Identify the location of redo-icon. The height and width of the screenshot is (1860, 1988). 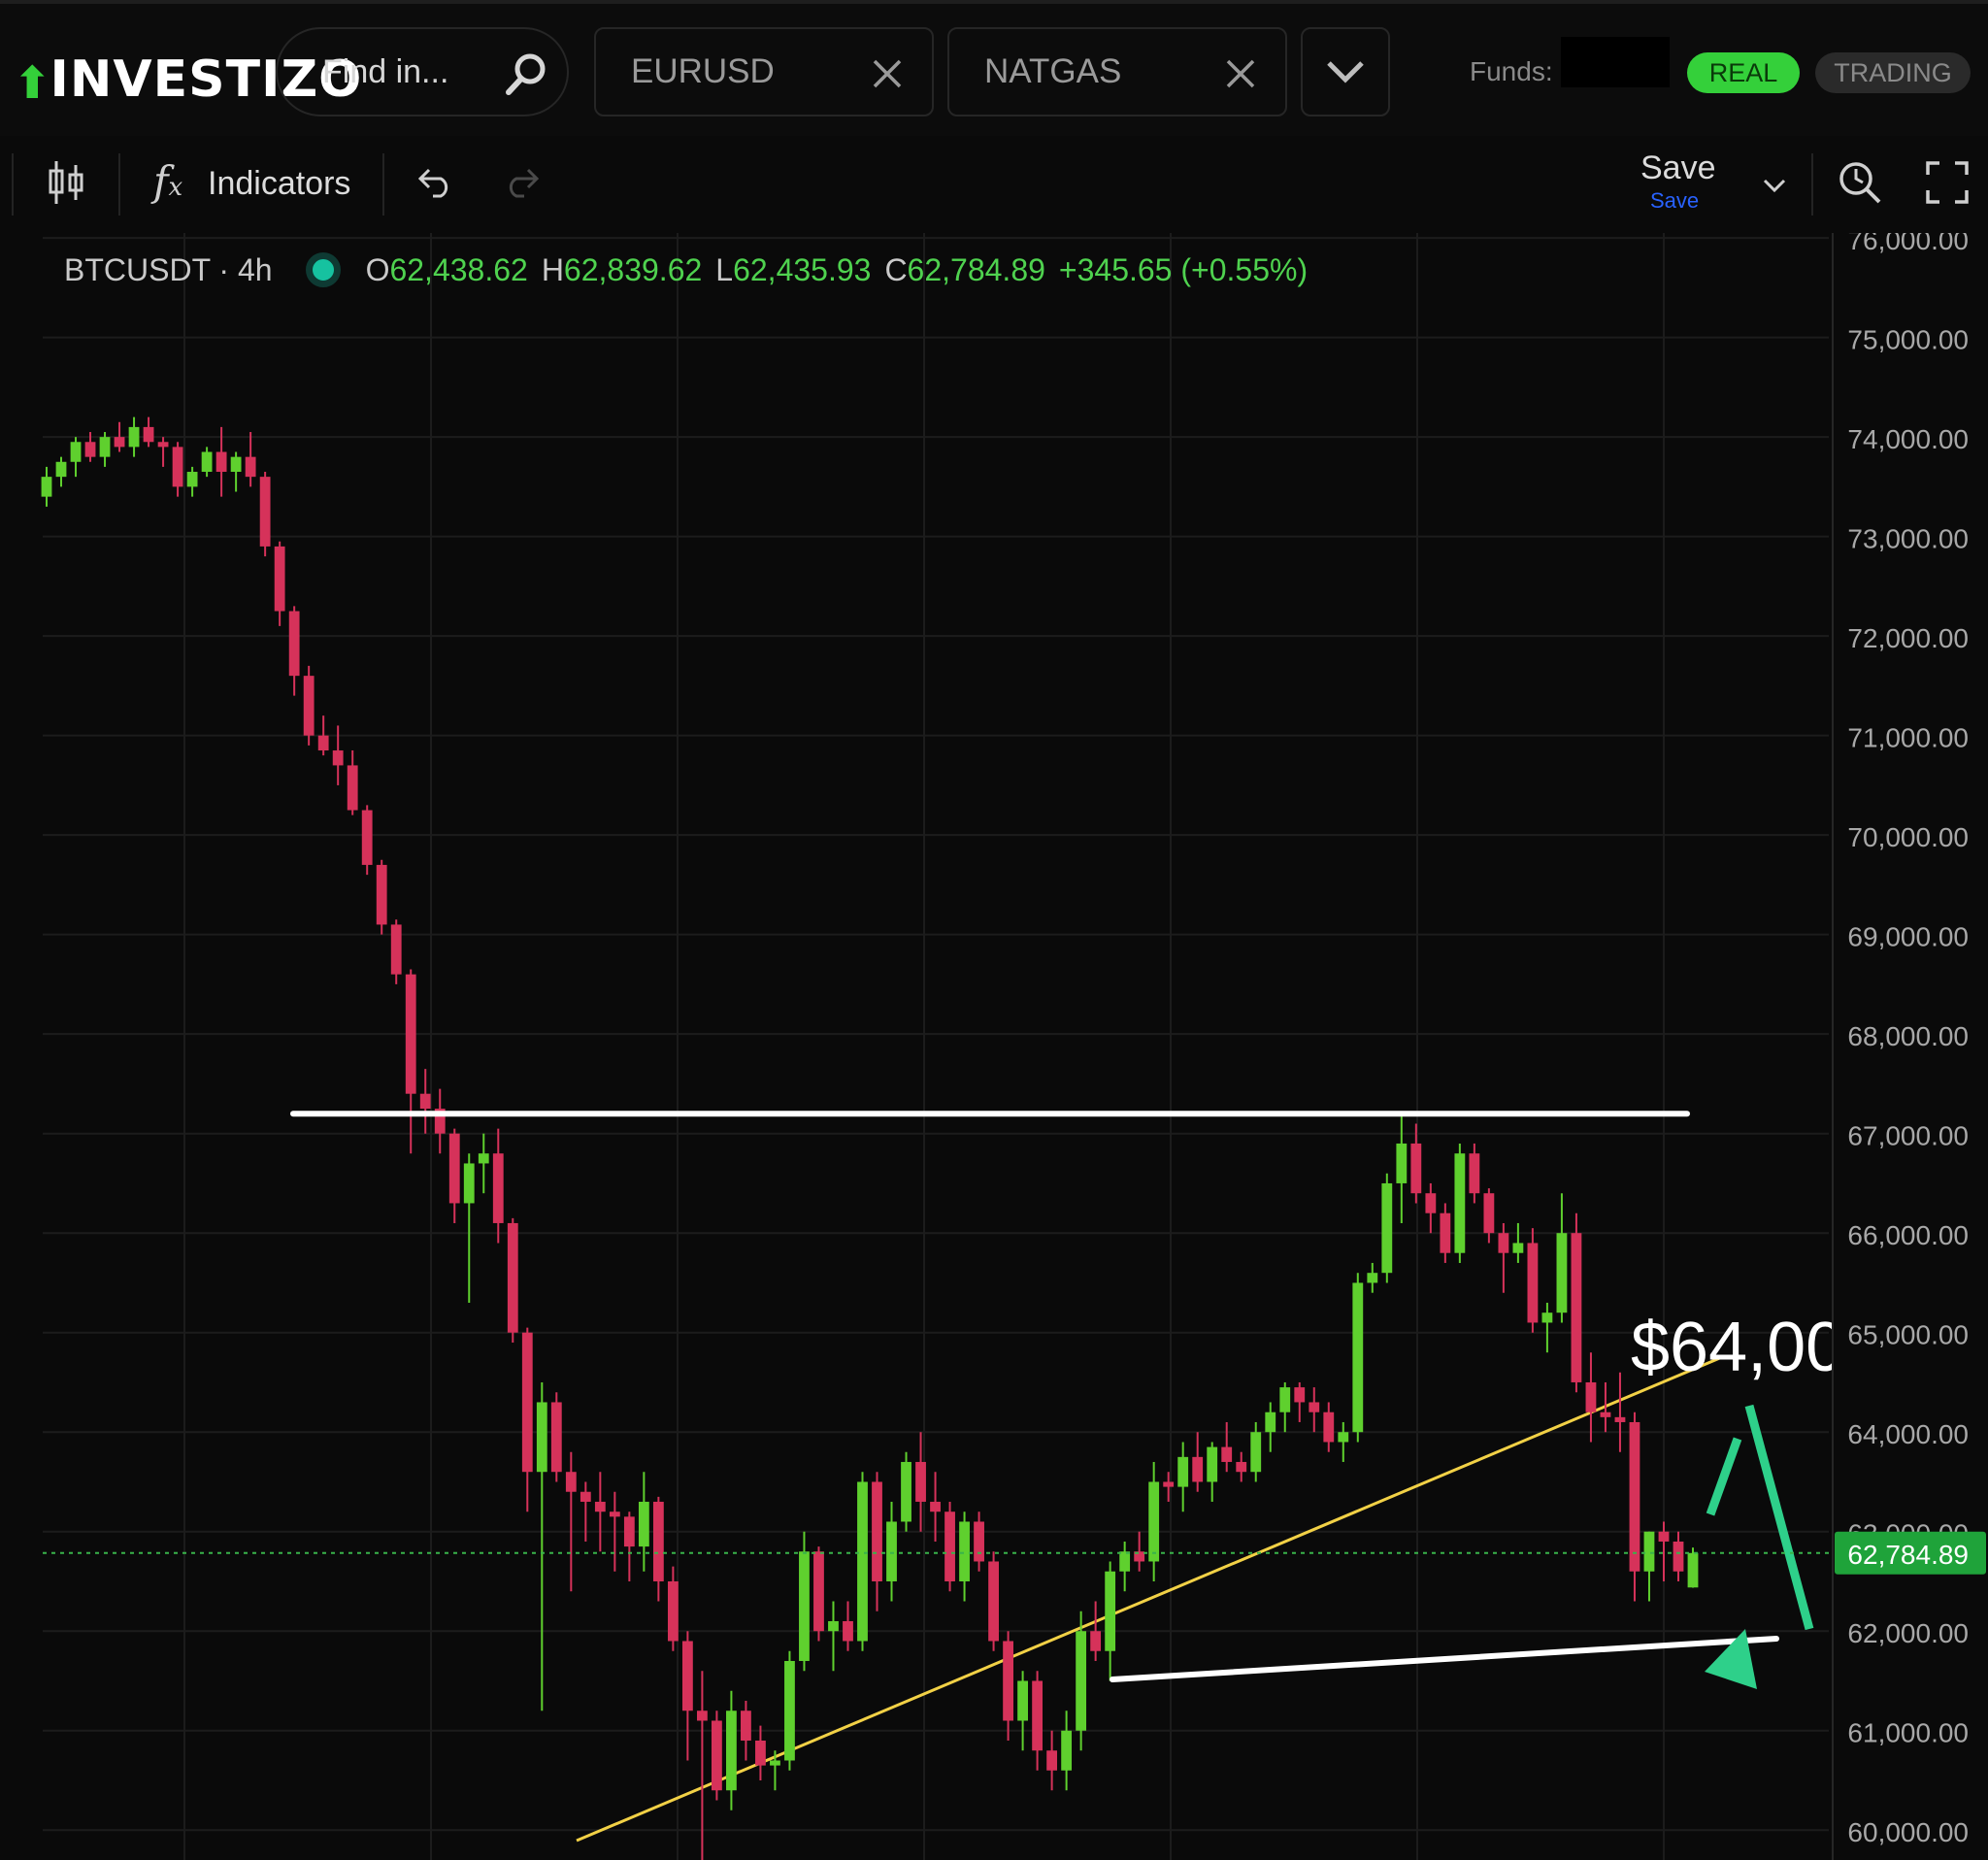
(522, 182).